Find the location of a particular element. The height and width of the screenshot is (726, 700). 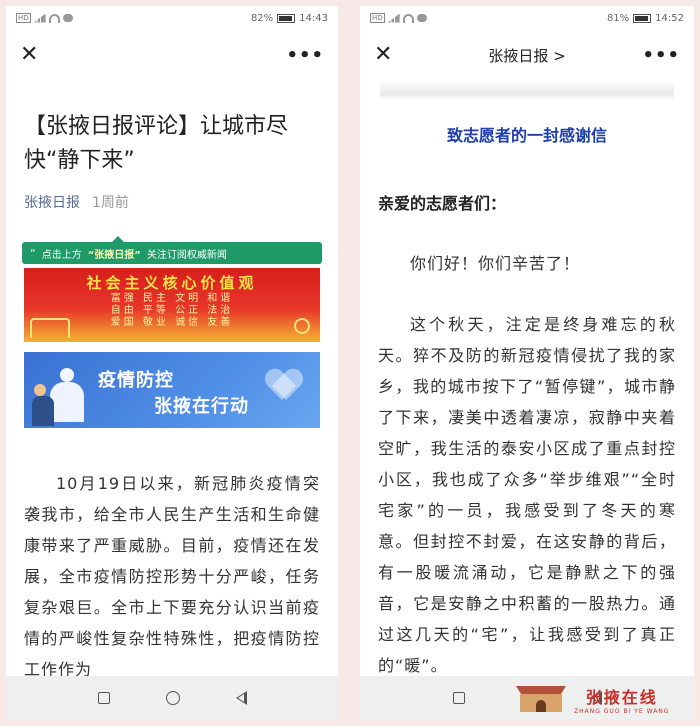

clock: 14:52 is located at coordinates (669, 18).